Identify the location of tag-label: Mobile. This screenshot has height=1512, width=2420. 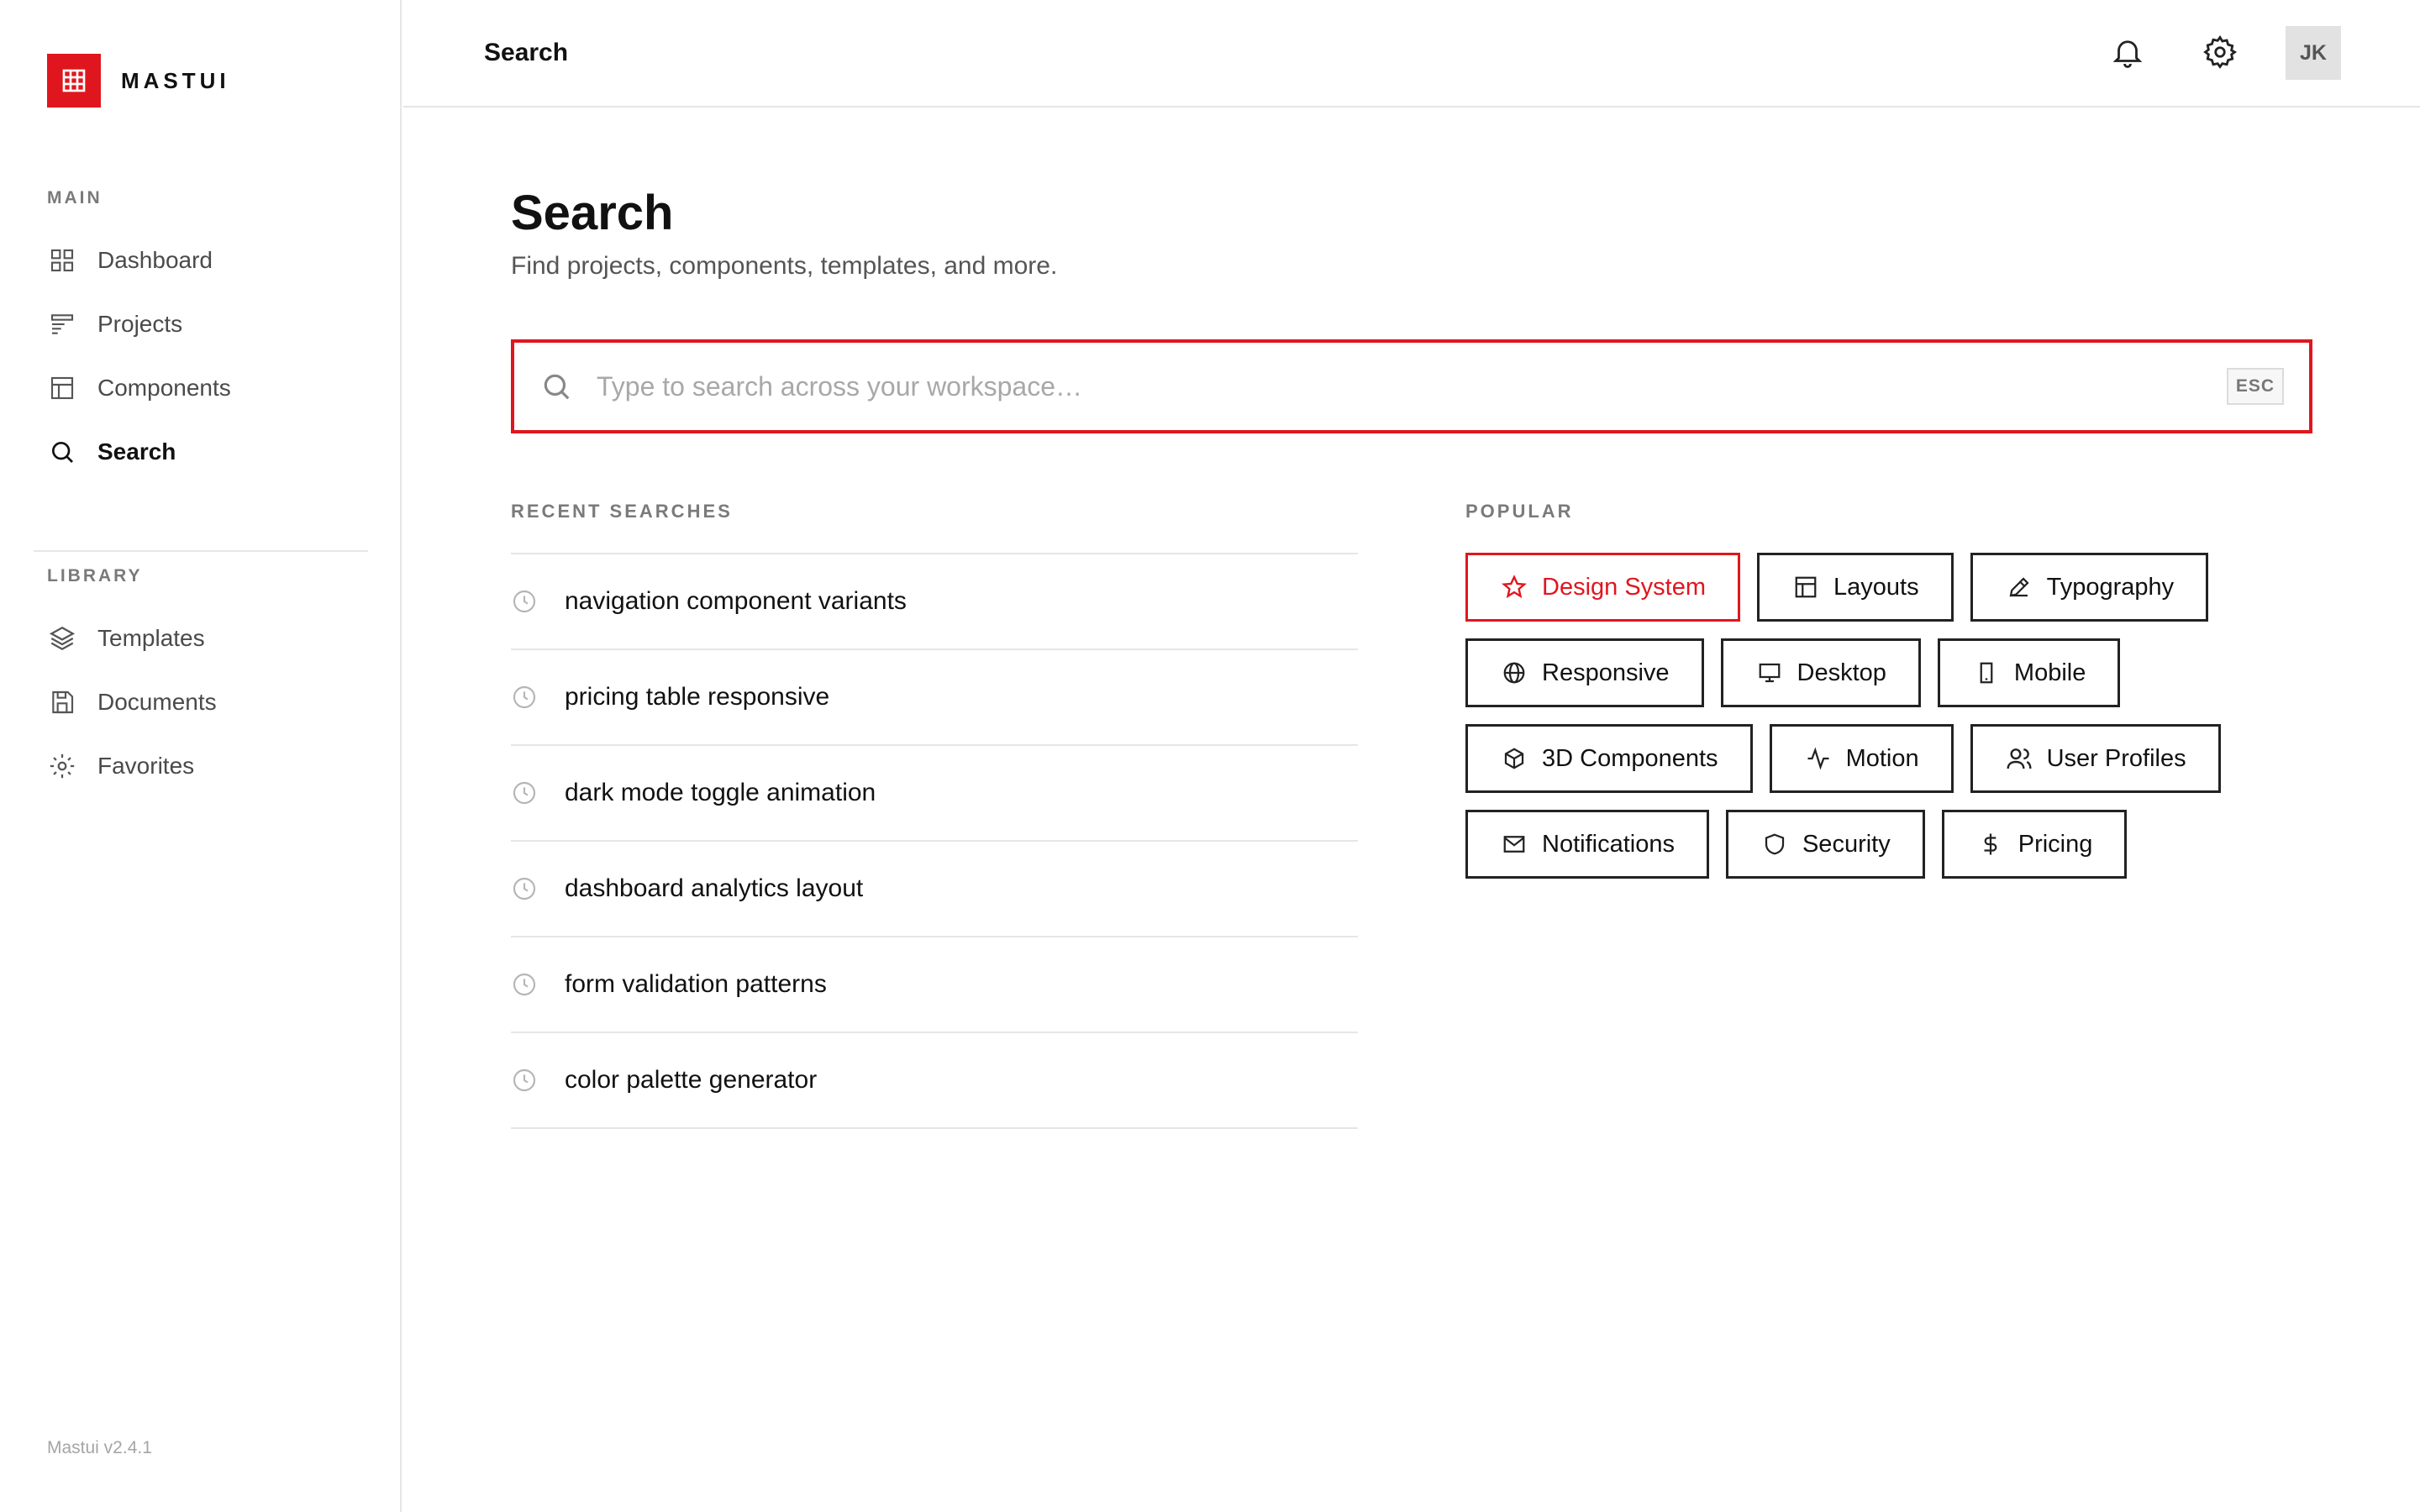
(2049, 672).